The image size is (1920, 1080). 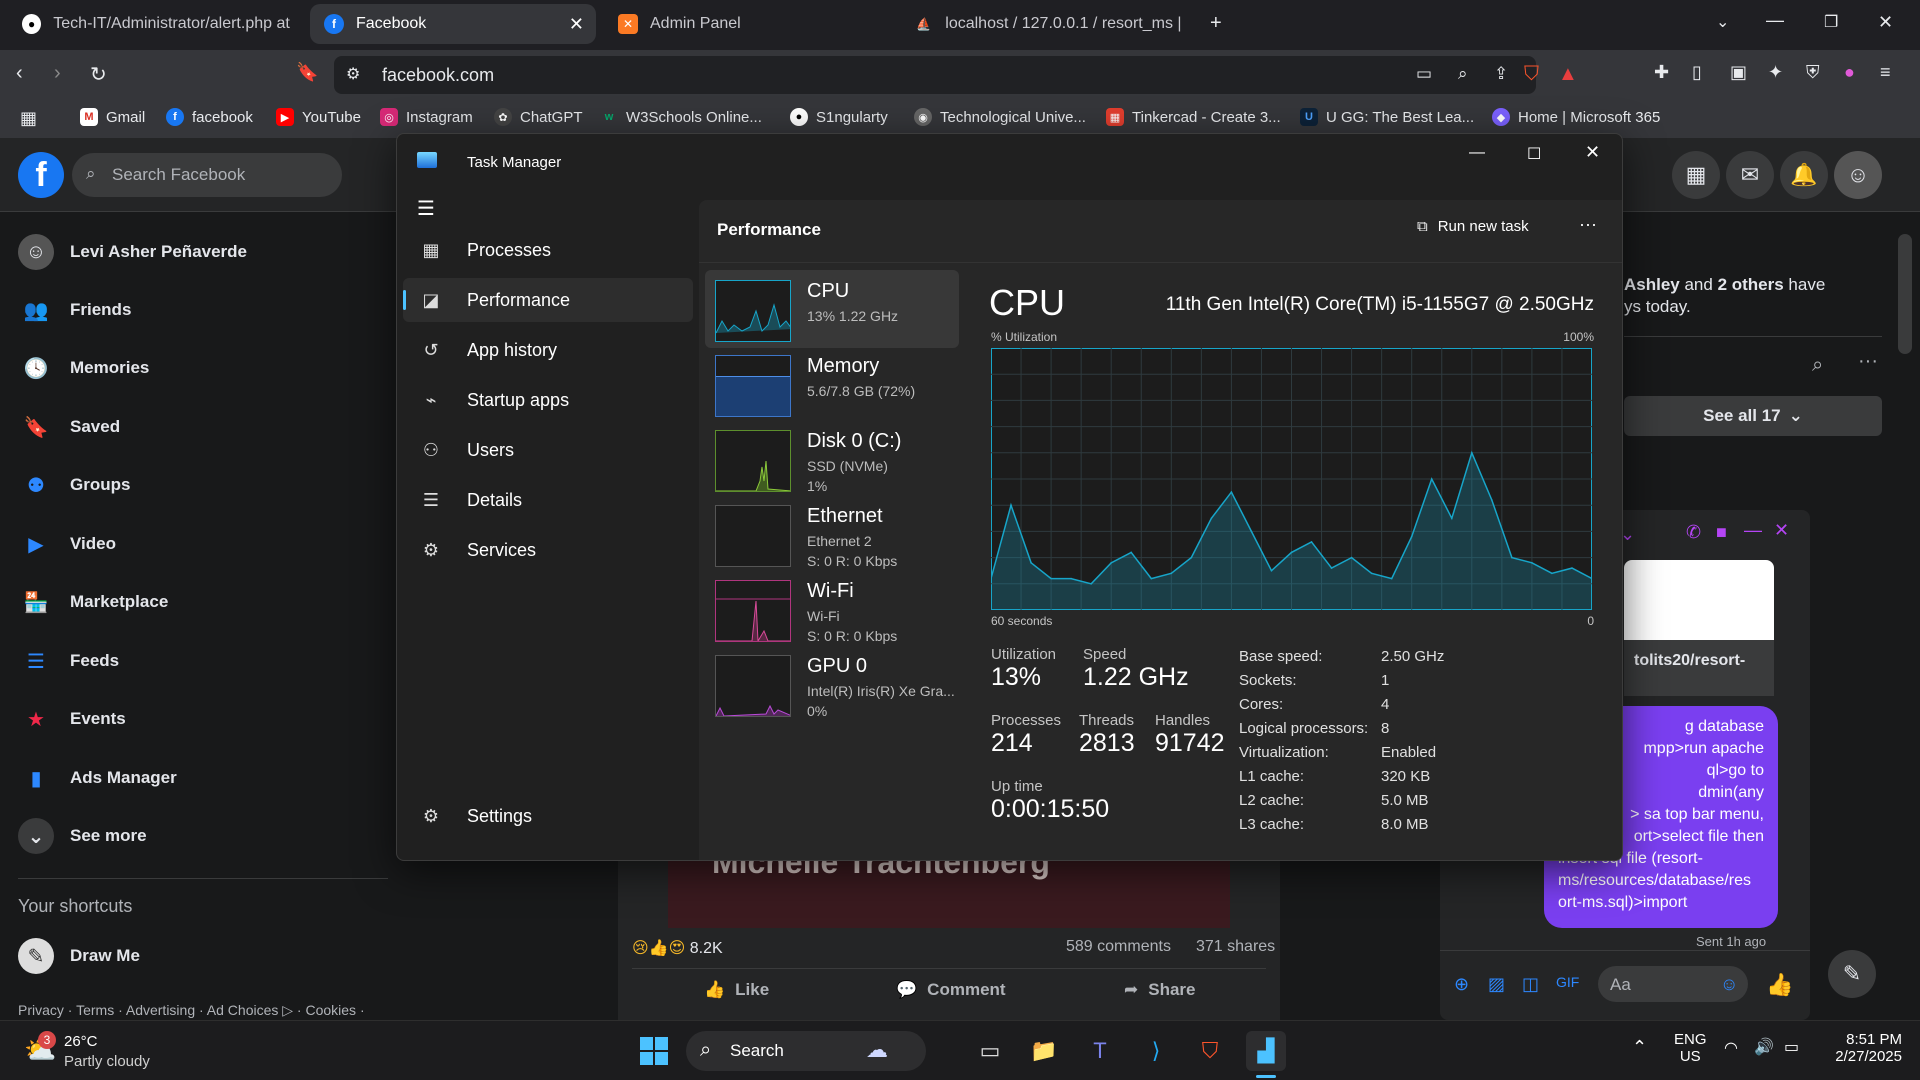 I want to click on nav-app-history: ↺ App history, so click(x=548, y=350).